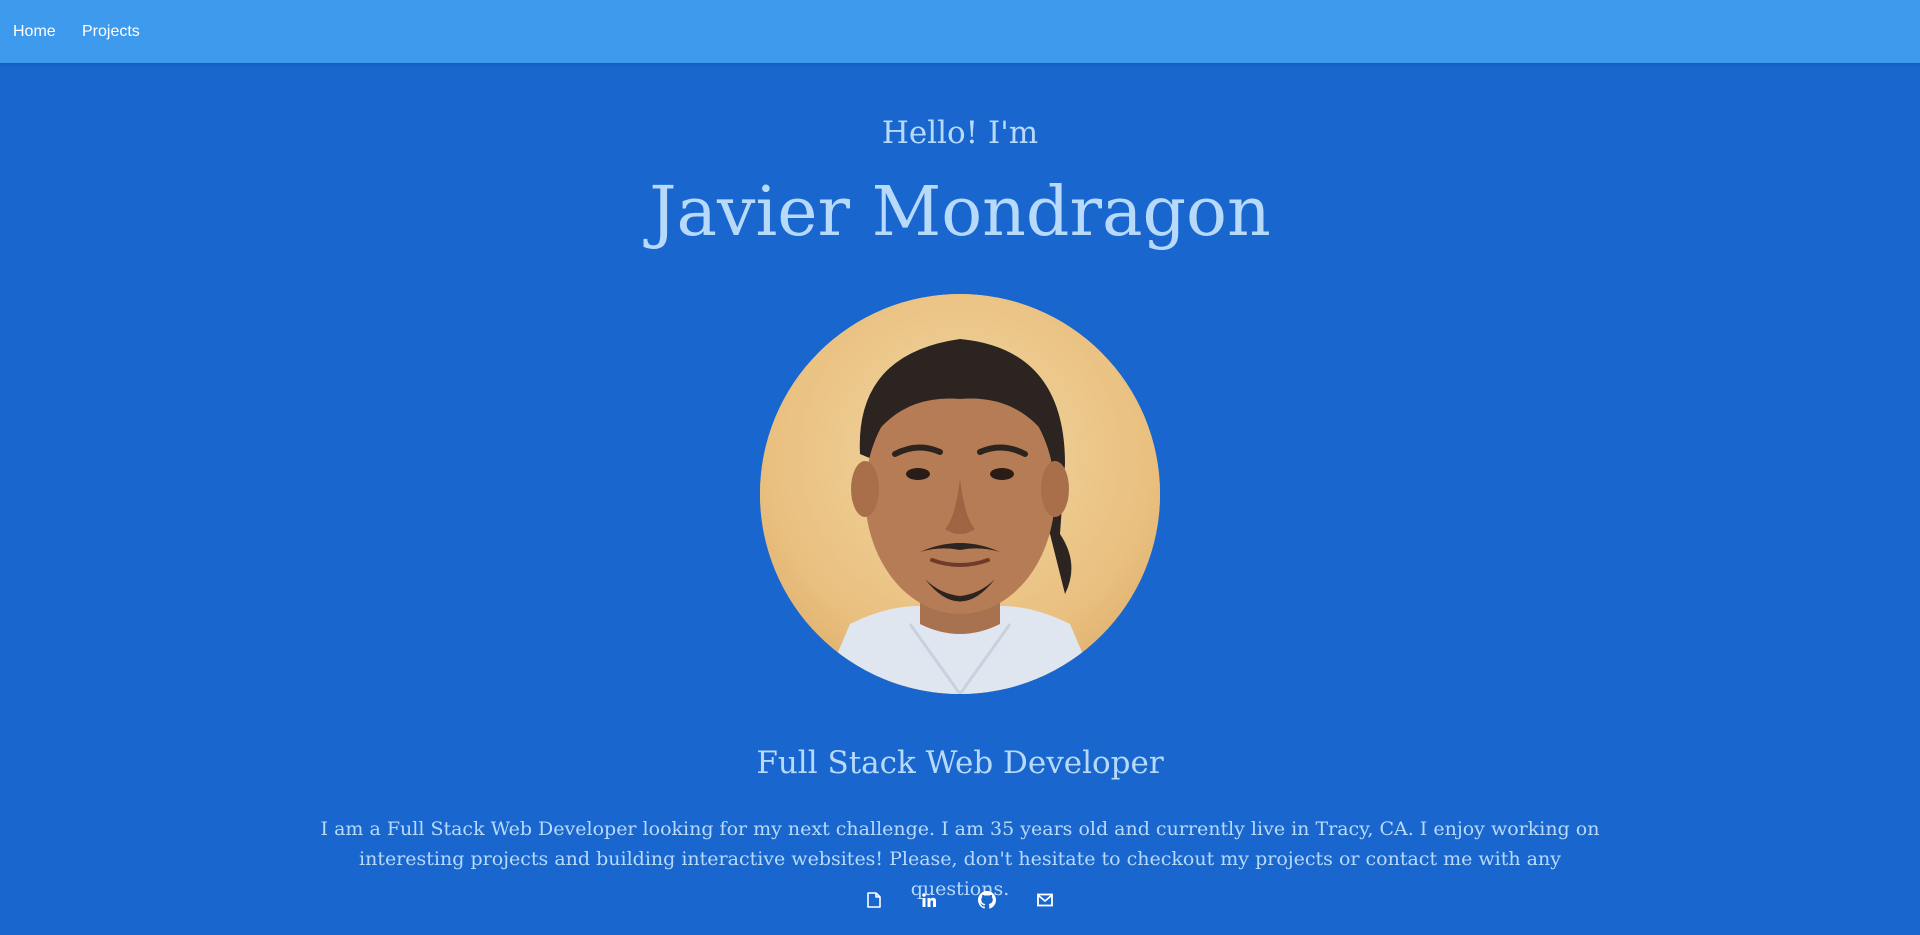 This screenshot has width=1920, height=935. I want to click on job-title: Full Stack Web Developer, so click(960, 763).